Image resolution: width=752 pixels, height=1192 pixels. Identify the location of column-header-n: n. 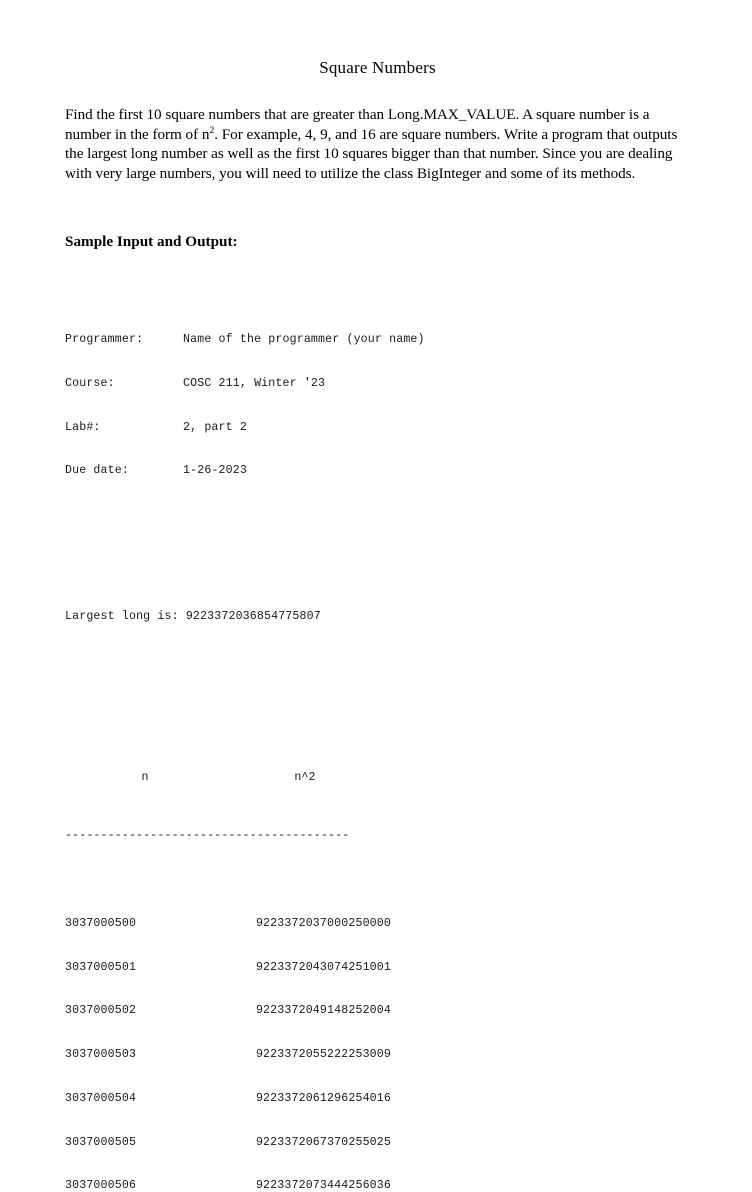
(145, 777).